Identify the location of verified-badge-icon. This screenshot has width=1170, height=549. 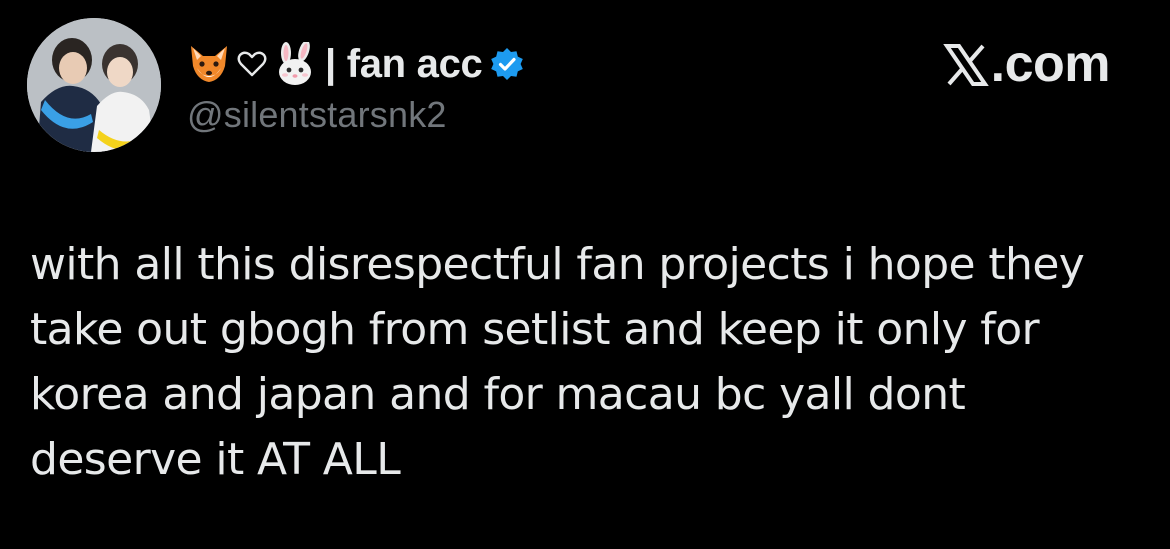
(507, 64).